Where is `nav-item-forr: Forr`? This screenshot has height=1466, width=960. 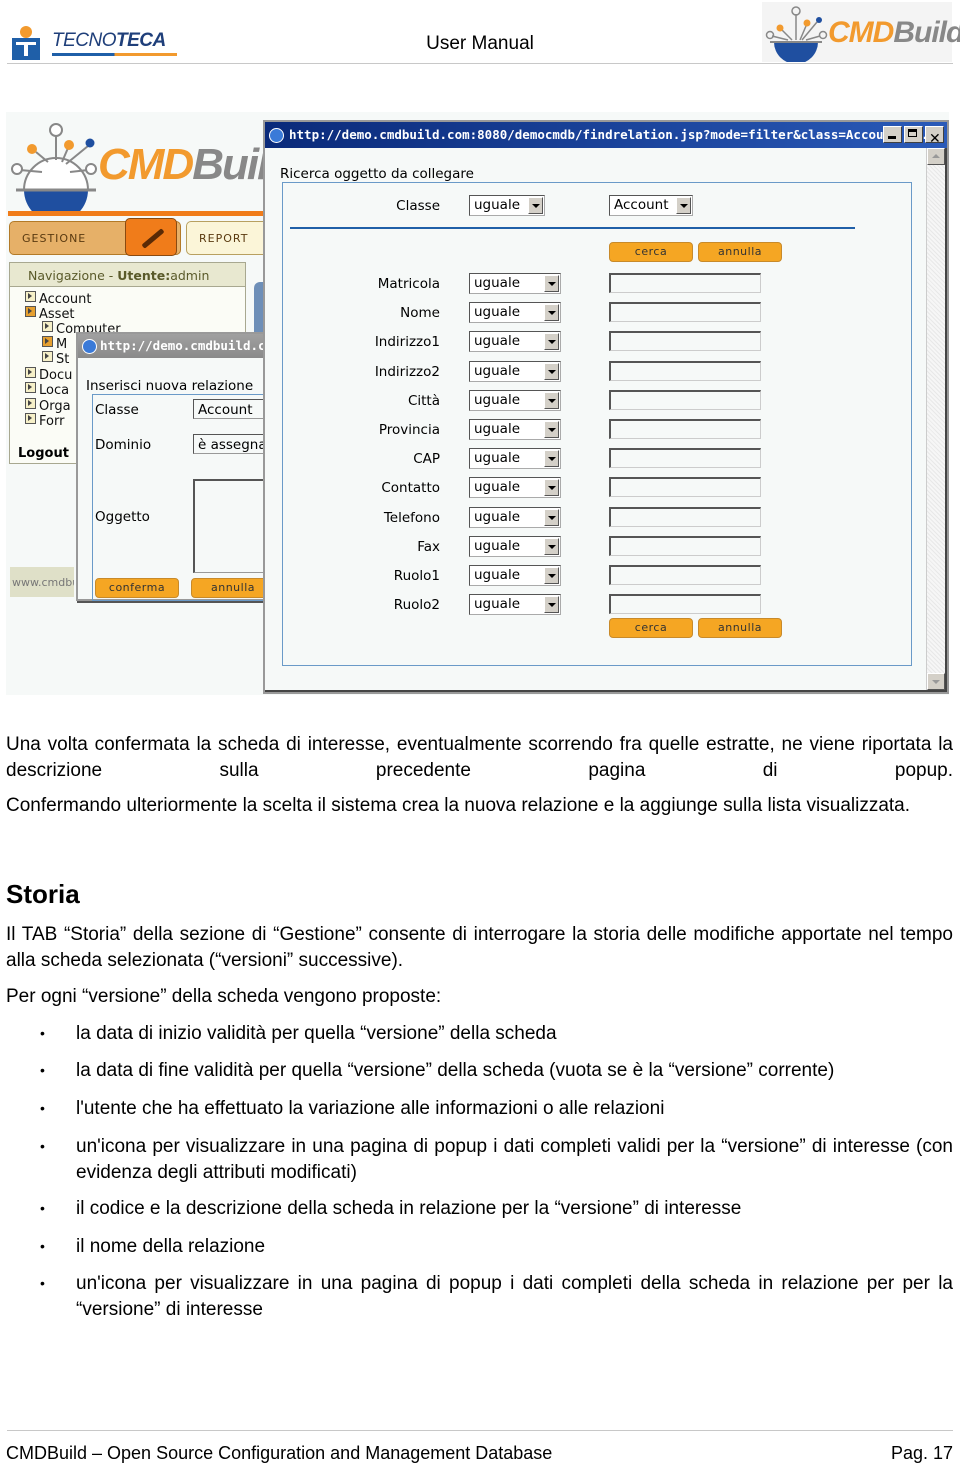
nav-item-forr: Forr is located at coordinates (44, 421).